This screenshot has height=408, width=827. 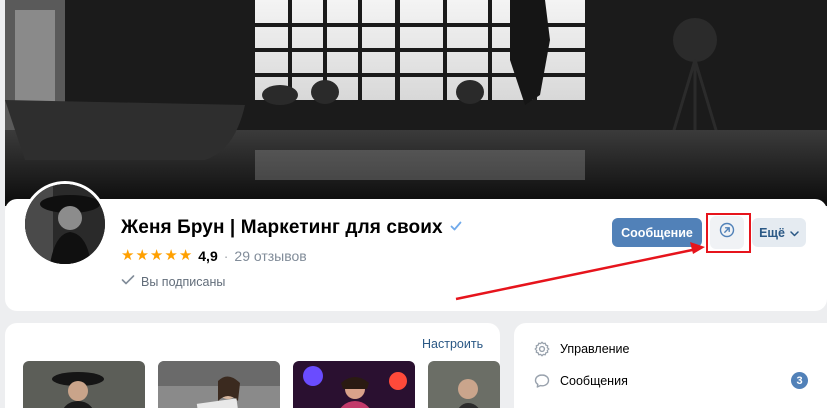 I want to click on rating-row: ★ ★ ★ ★ ★ 4,9 · 29 отзывов, so click(x=214, y=256).